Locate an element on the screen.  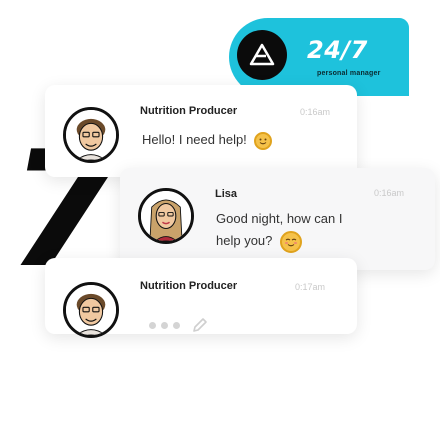
message-text-content: help you? is located at coordinates (244, 240).